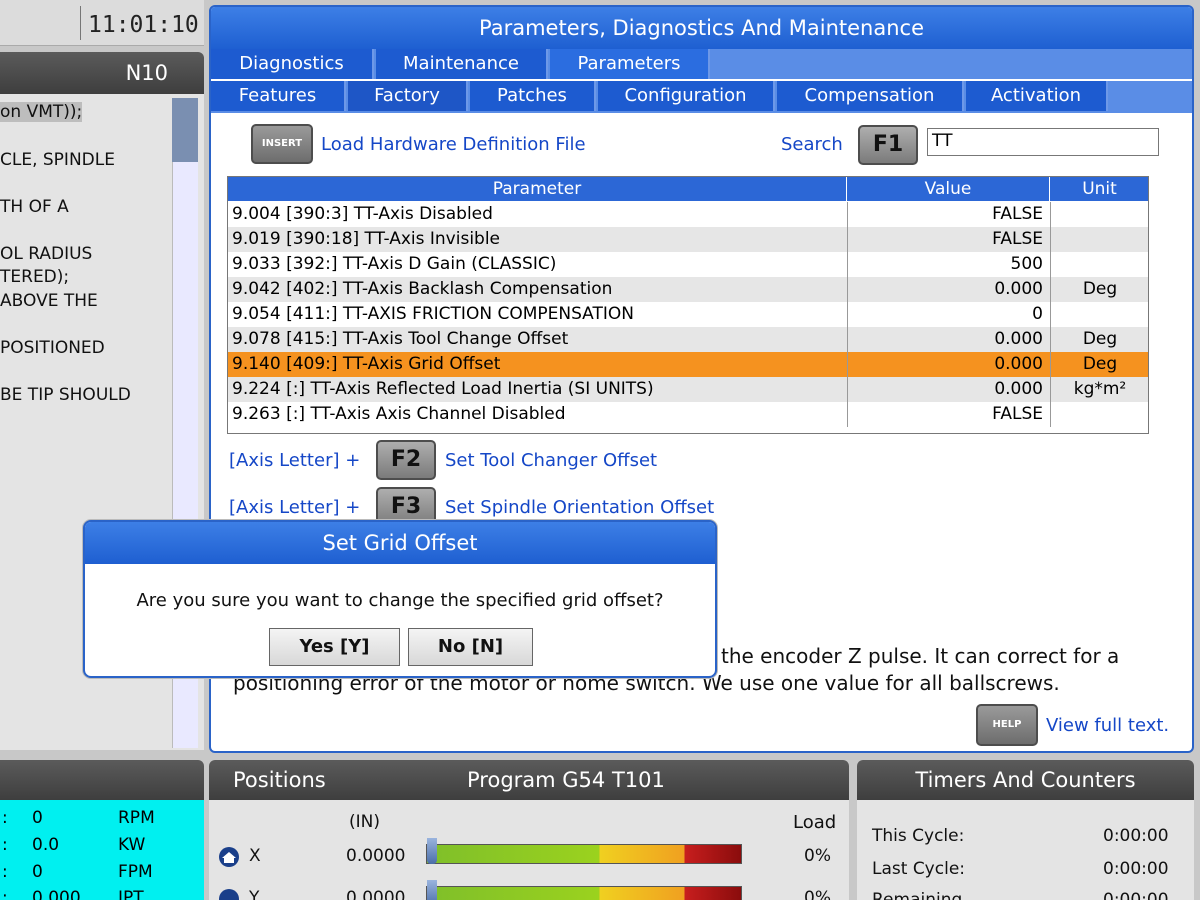 The image size is (1200, 900). Describe the element at coordinates (579, 507) in the screenshot. I see `set-spindle-orientation-offset-link: Set Spindle Orientation Offset` at that location.